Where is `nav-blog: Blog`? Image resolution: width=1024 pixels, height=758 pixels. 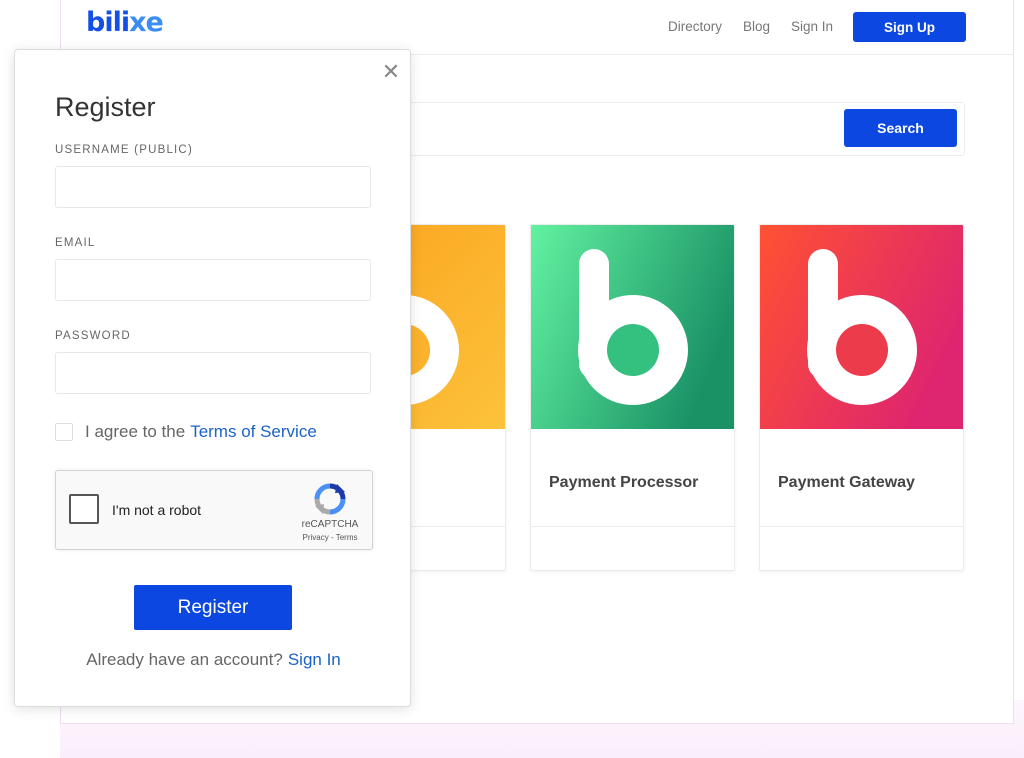
nav-blog: Blog is located at coordinates (756, 26).